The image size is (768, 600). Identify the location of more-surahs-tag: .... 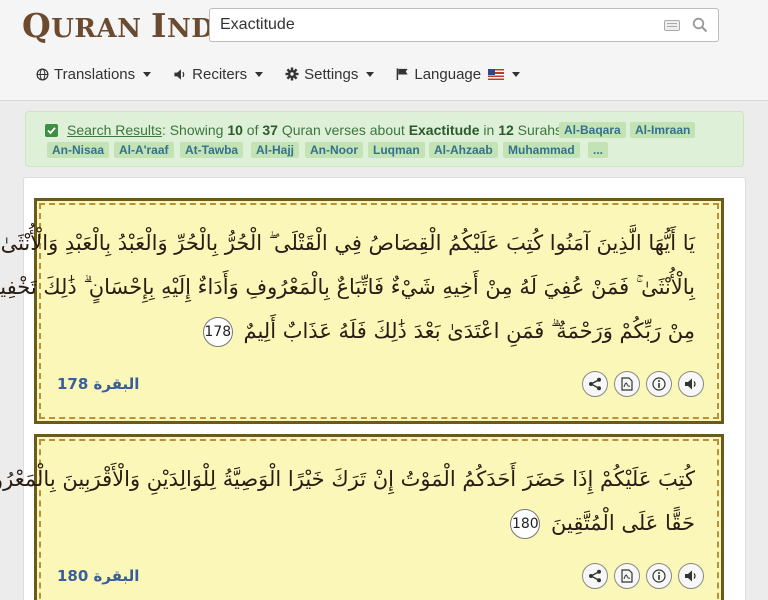
(598, 150).